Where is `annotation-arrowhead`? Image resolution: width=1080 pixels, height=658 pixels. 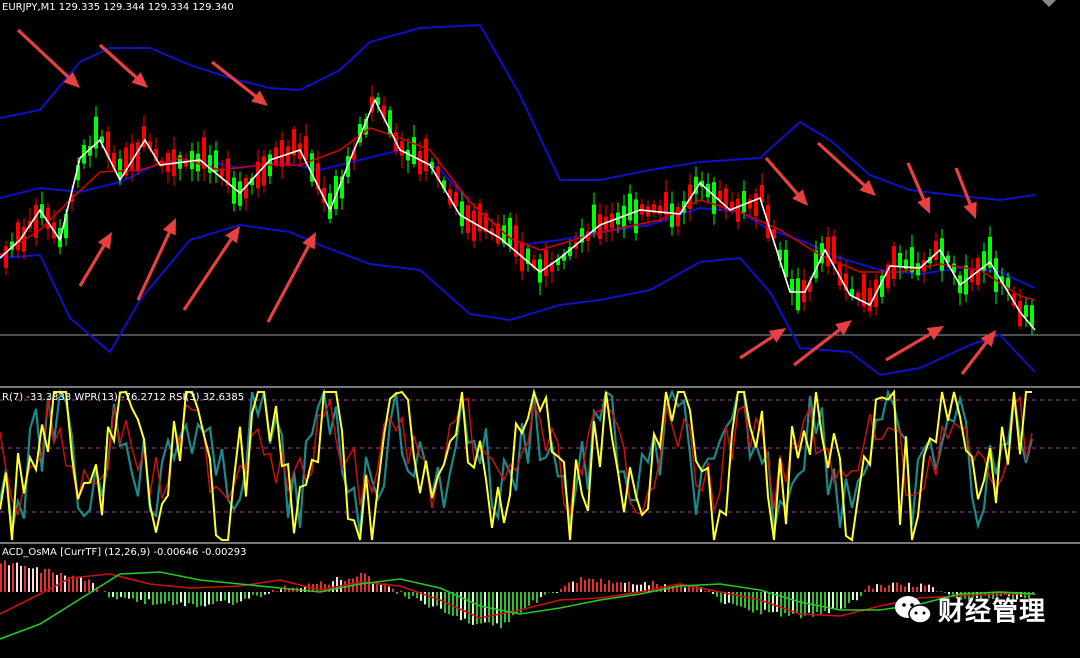 annotation-arrowhead is located at coordinates (970, 210).